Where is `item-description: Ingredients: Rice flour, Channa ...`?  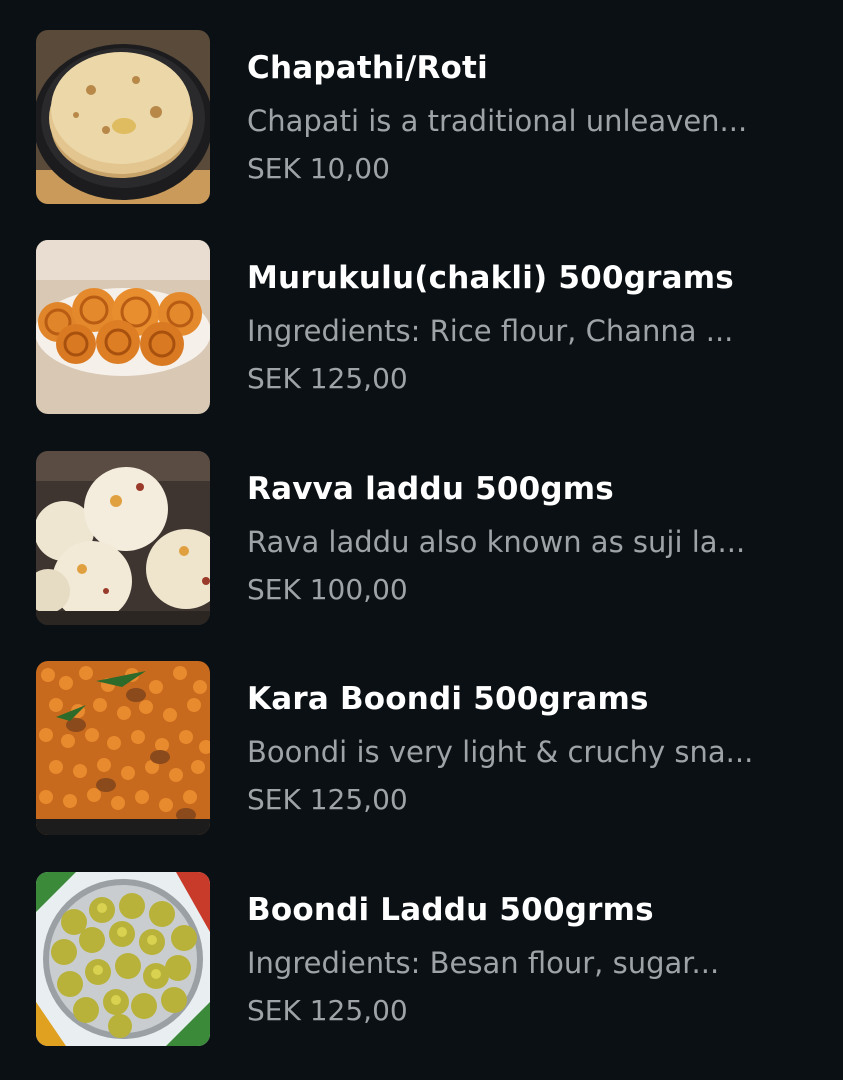 item-description: Ingredients: Rice flour, Channa ... is located at coordinates (490, 331).